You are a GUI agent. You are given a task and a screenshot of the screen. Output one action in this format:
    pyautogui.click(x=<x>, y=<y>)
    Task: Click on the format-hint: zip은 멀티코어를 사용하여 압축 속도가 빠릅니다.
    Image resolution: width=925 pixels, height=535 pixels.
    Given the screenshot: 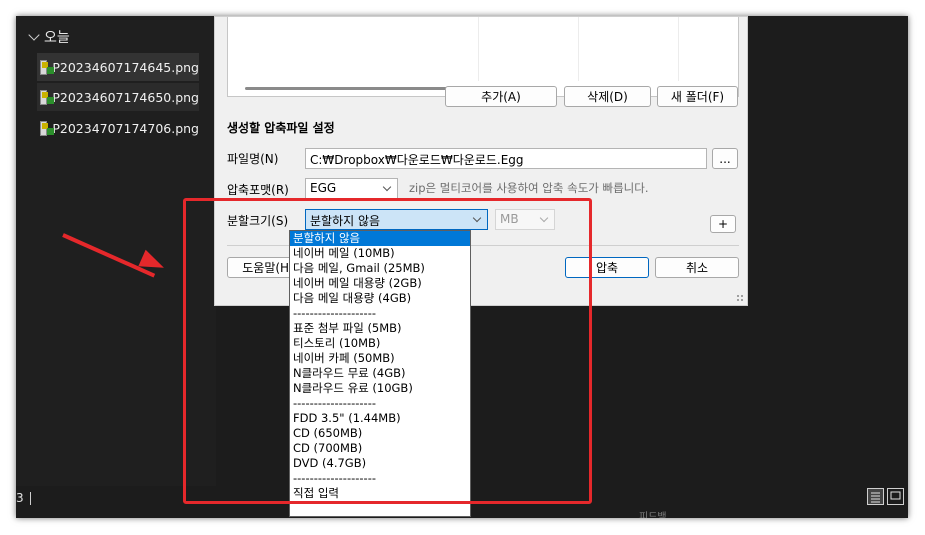 What is the action you would take?
    pyautogui.click(x=529, y=188)
    